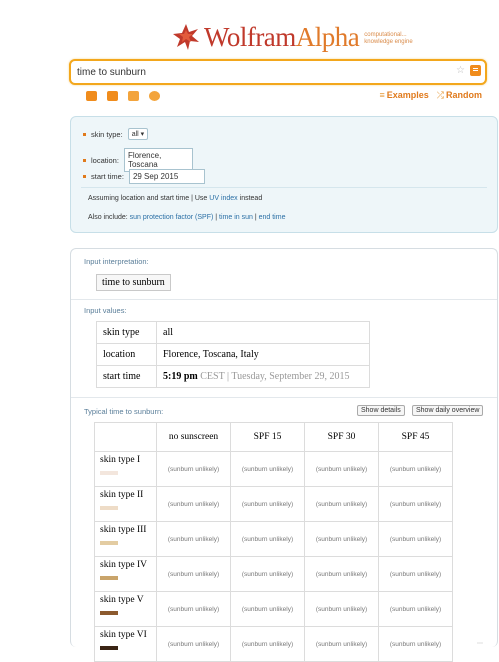 The height and width of the screenshot is (662, 499). I want to click on data-input-icon, so click(154, 96).